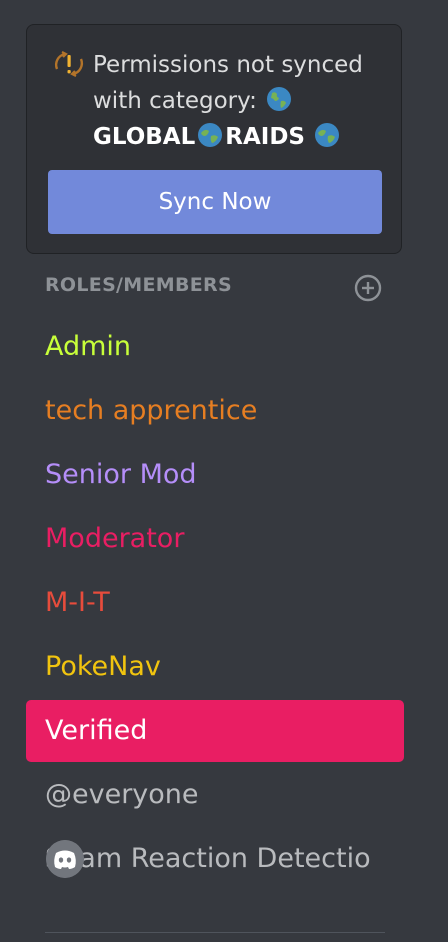  What do you see at coordinates (215, 667) in the screenshot?
I see `role-item-pokenav: PokeNav` at bounding box center [215, 667].